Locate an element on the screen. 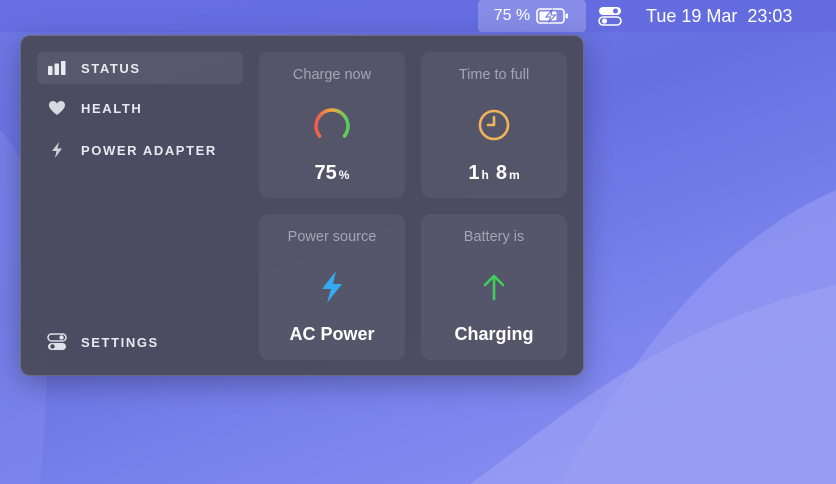 Image resolution: width=836 pixels, height=484 pixels. battery-menu-item: 75 % is located at coordinates (532, 16).